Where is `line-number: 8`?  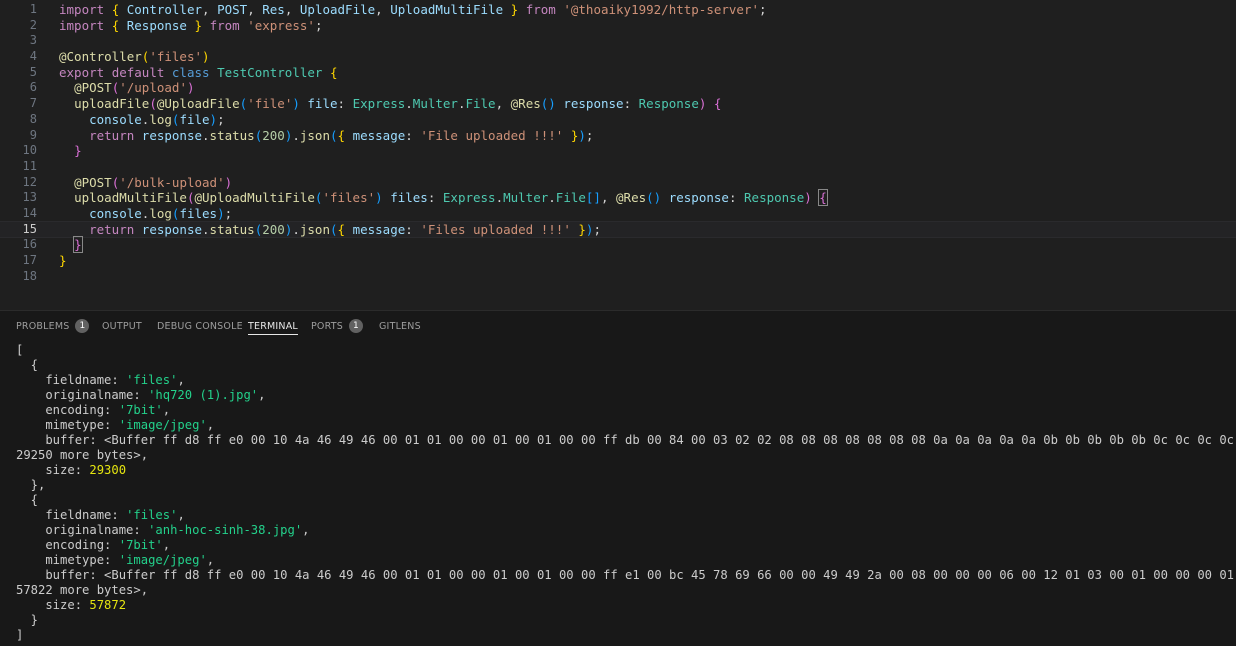
line-number: 8 is located at coordinates (33, 118).